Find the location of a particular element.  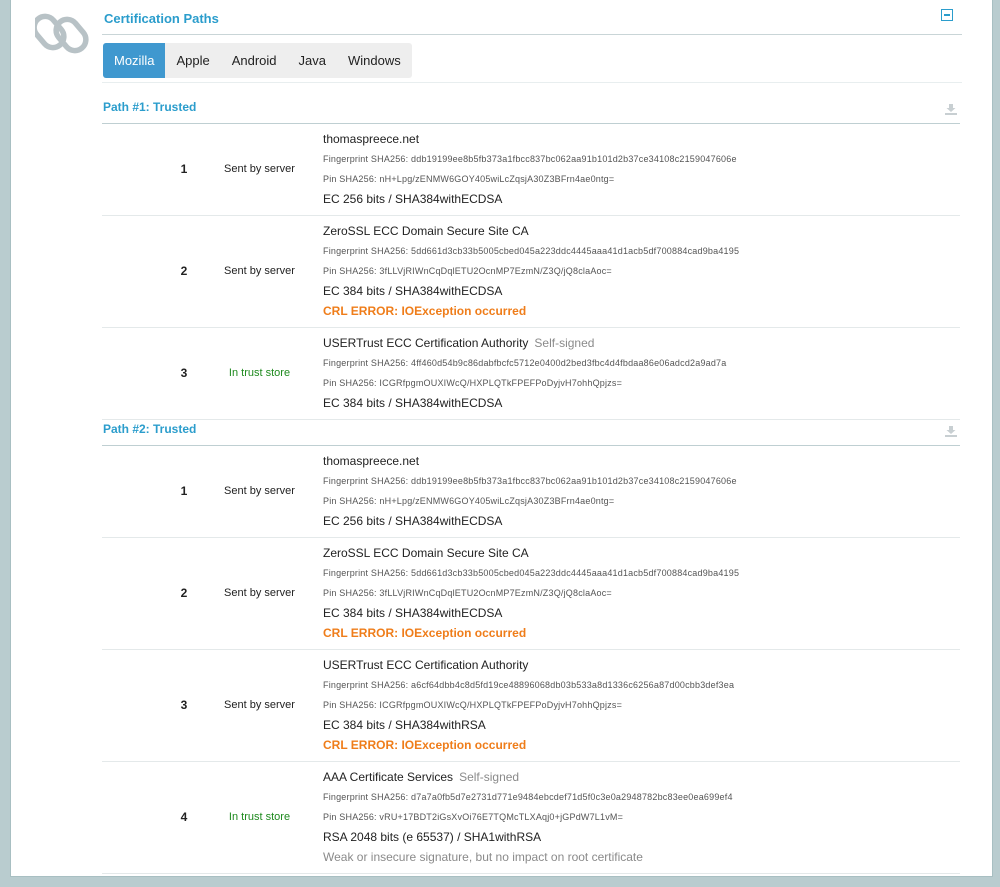

section-title: Certification Paths is located at coordinates (161, 18).